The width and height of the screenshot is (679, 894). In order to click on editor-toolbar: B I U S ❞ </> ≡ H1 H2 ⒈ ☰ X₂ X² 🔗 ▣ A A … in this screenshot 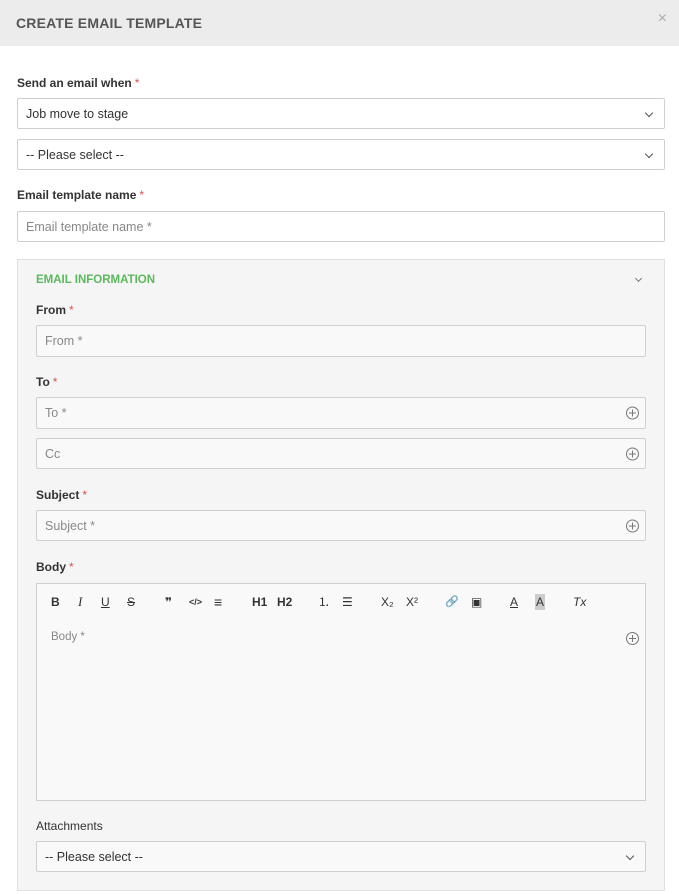, I will do `click(341, 602)`.